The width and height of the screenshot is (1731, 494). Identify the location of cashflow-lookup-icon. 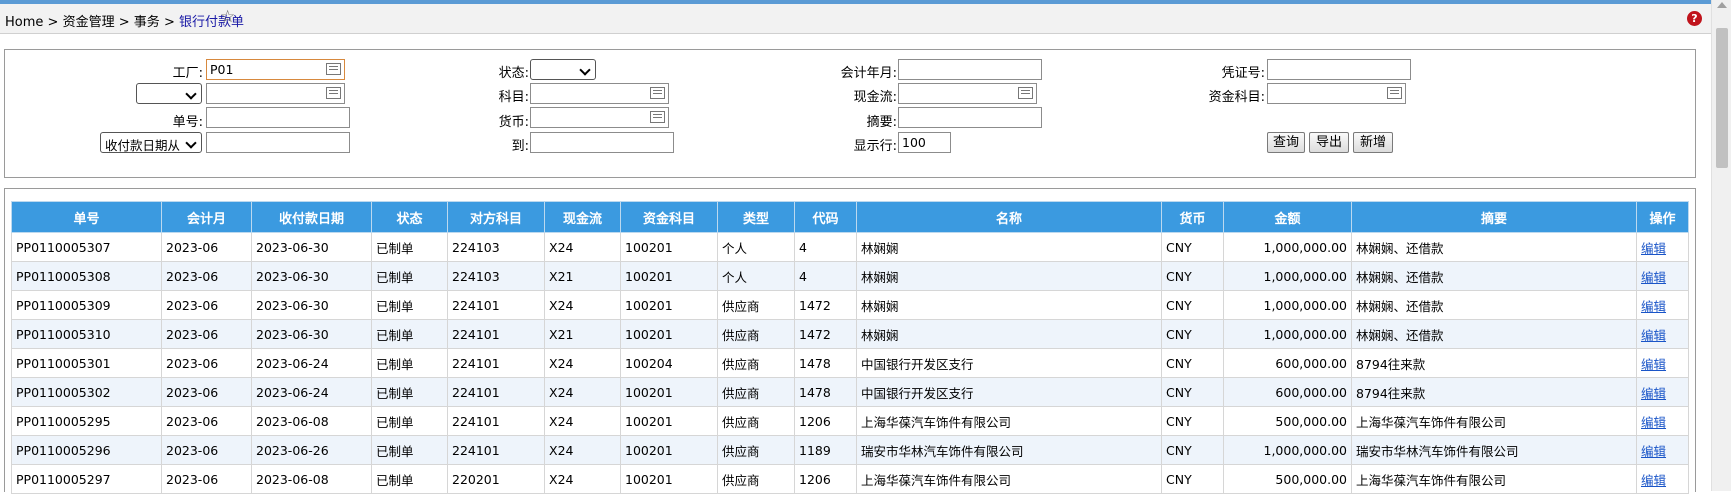
(1025, 93).